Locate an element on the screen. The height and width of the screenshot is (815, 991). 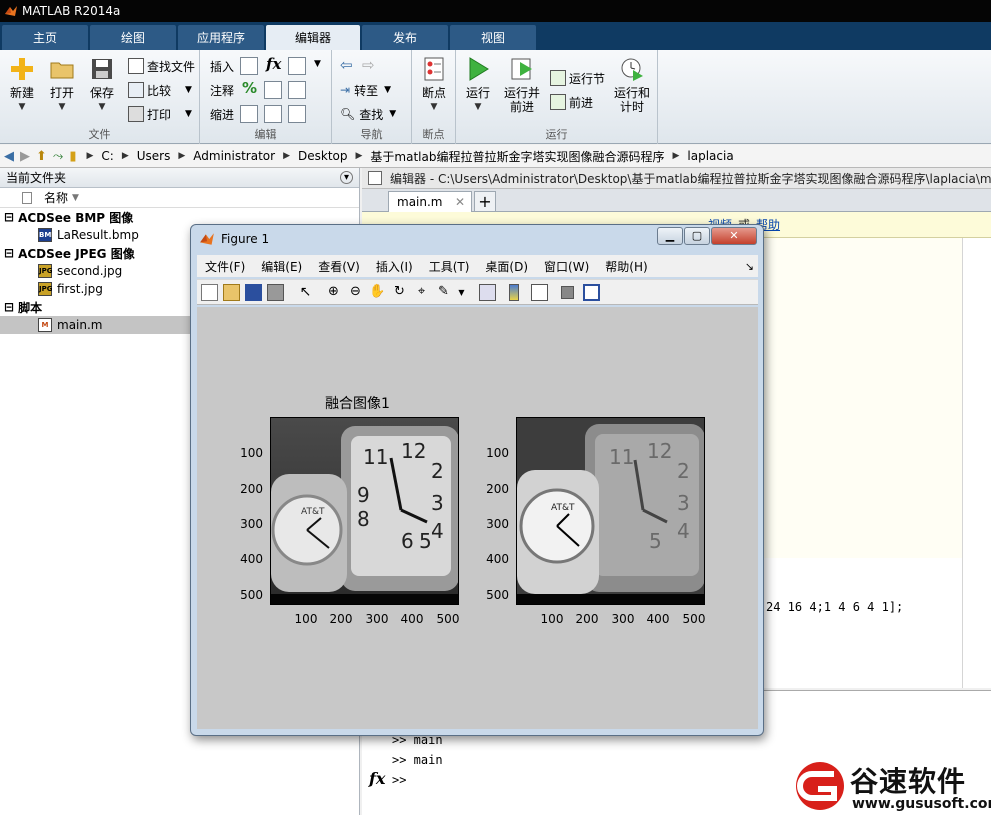
minimize-button: ▁ is located at coordinates (670, 236).